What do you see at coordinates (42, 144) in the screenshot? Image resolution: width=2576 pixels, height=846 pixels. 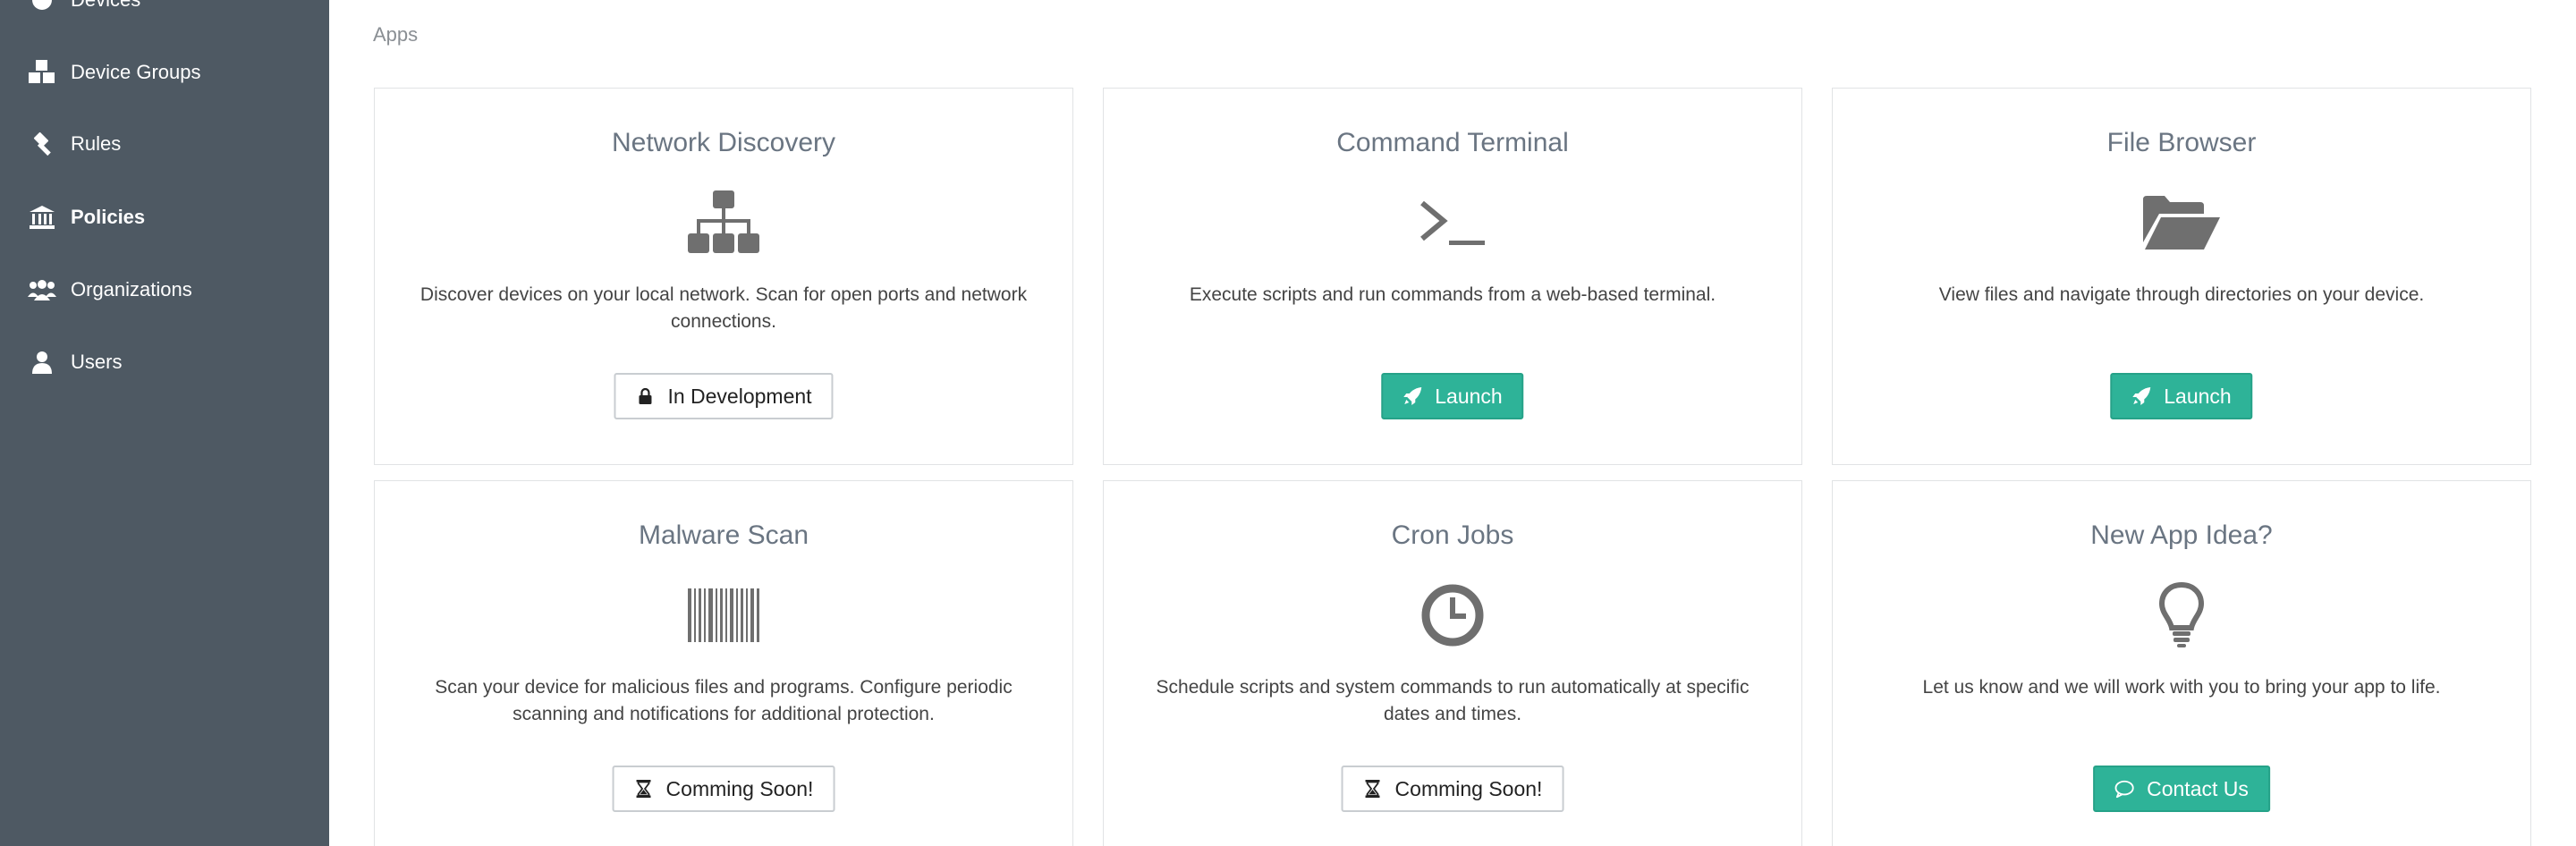 I see `gavel-icon` at bounding box center [42, 144].